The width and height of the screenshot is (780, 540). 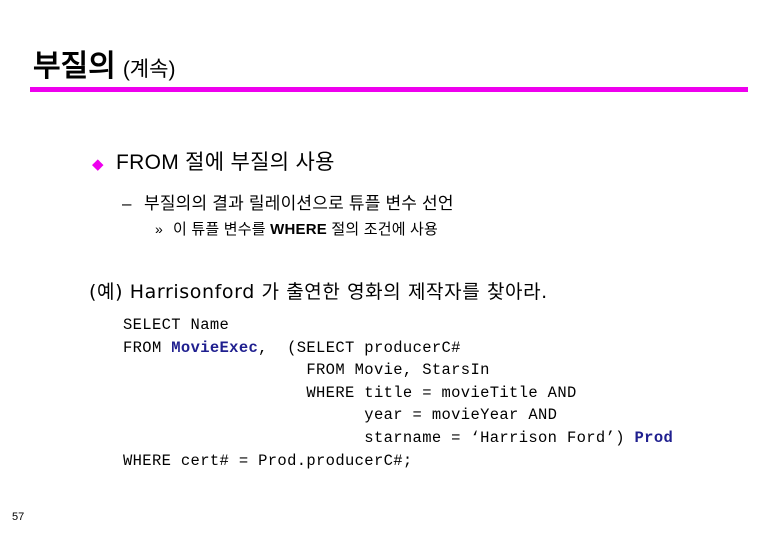 I want to click on page-title-subtitle: (계속), so click(x=149, y=69).